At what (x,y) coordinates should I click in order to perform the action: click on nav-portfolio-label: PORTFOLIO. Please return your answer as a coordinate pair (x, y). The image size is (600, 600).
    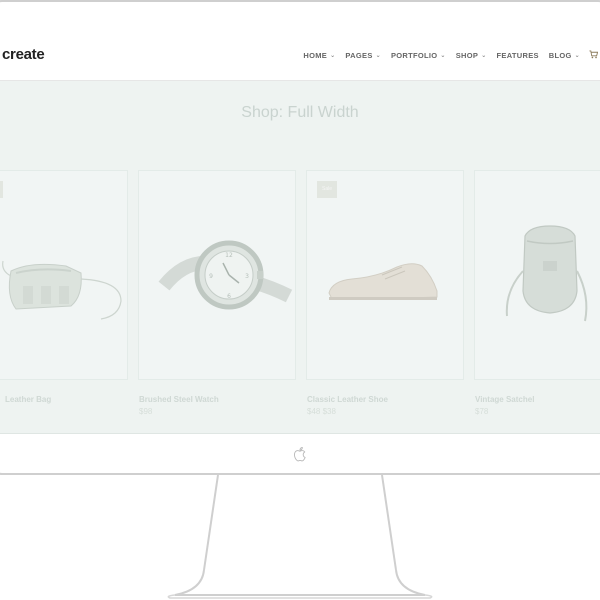
    Looking at the image, I should click on (414, 55).